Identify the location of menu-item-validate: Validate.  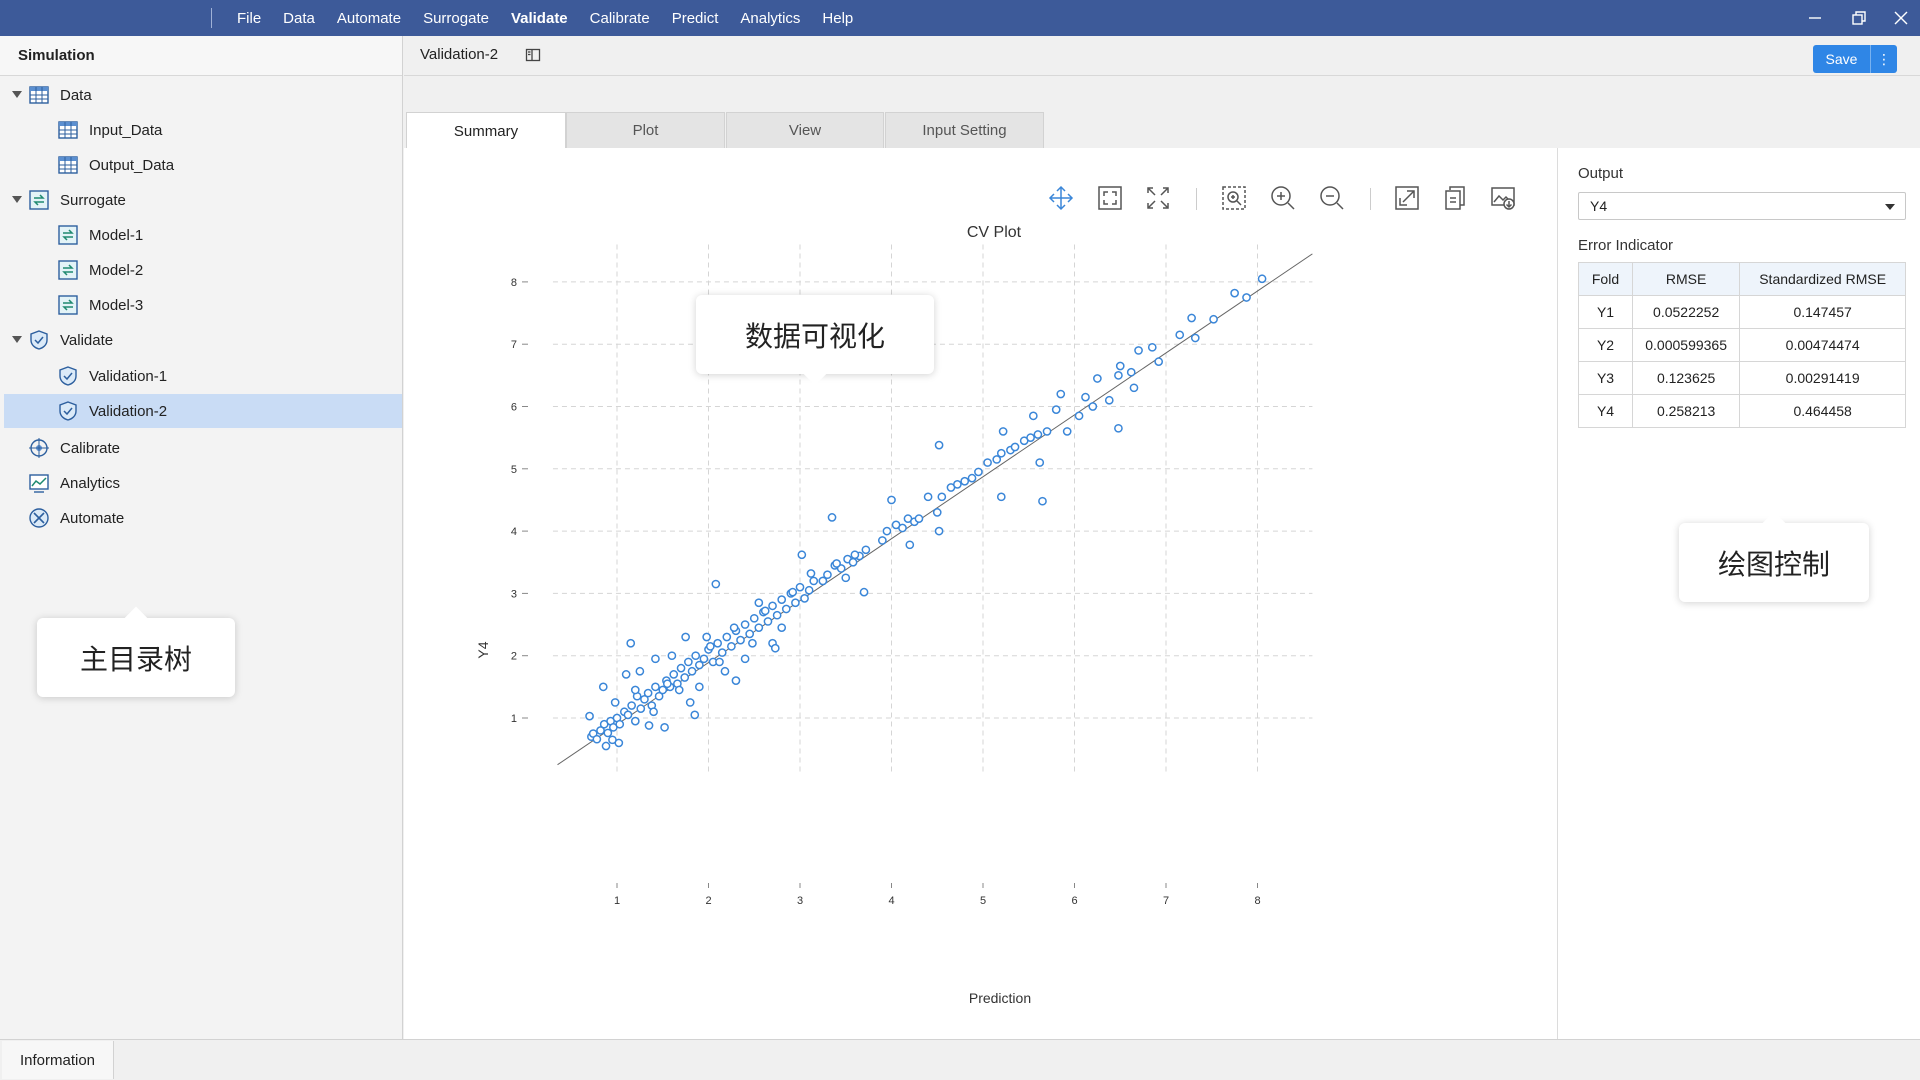
(539, 18).